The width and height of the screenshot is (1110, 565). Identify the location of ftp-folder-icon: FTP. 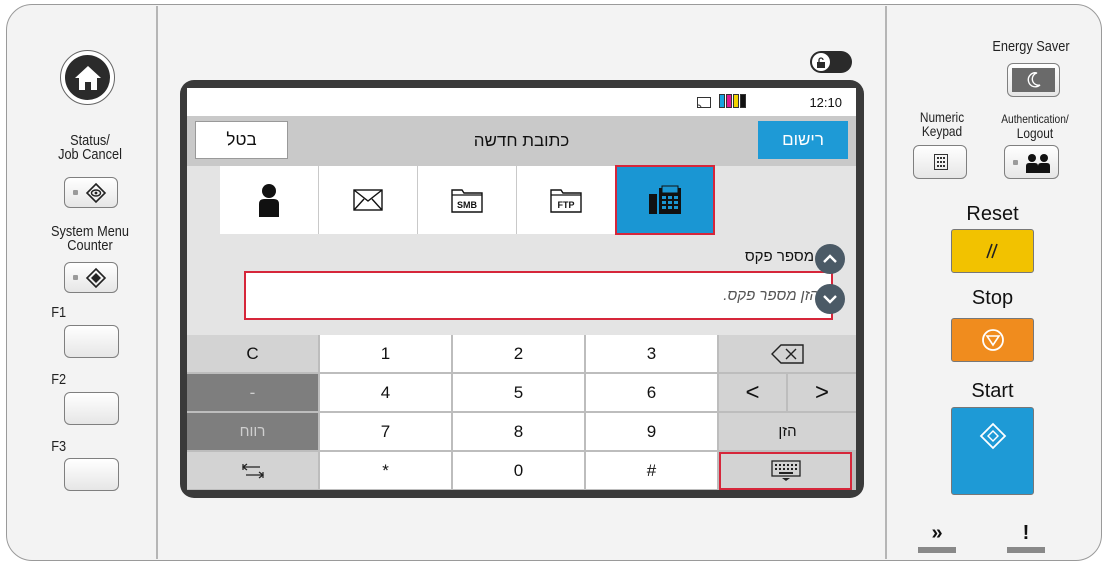
(566, 201).